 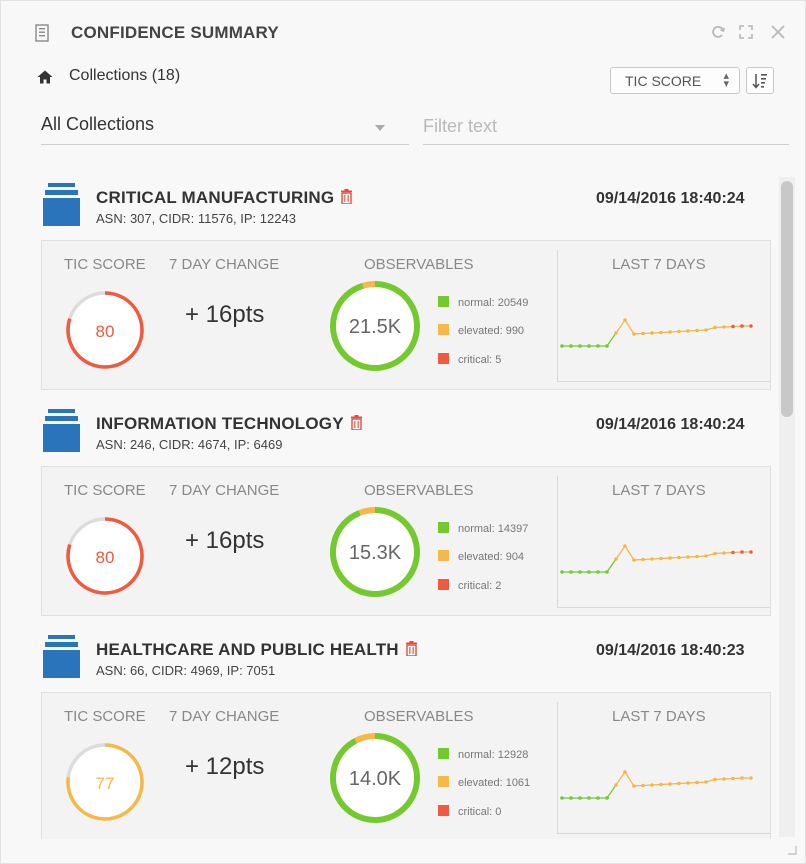 I want to click on sort-icon, so click(x=759, y=81).